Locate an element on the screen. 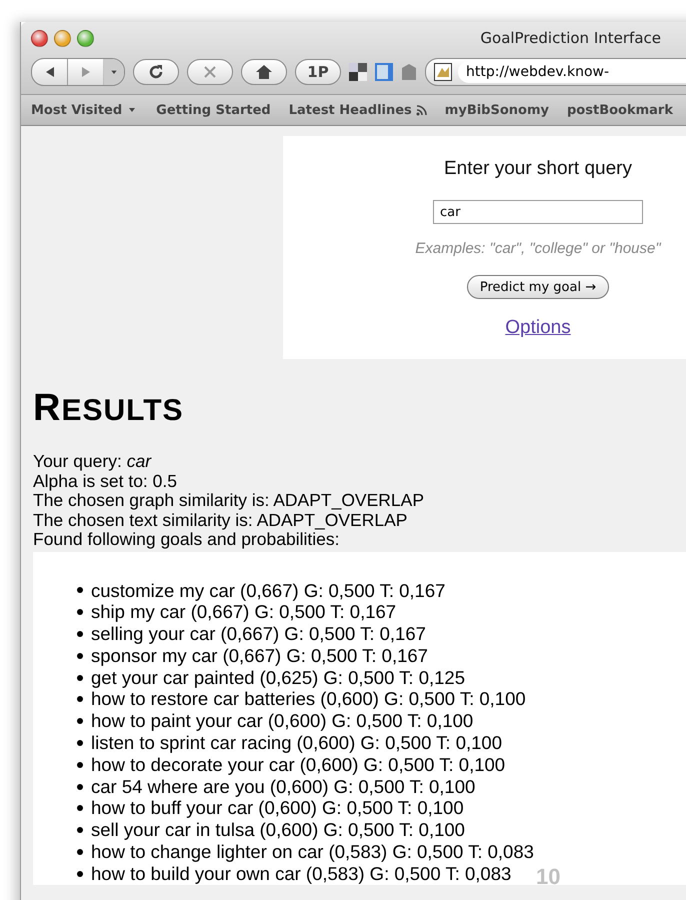 This screenshot has width=686, height=900. close-icon is located at coordinates (210, 72).